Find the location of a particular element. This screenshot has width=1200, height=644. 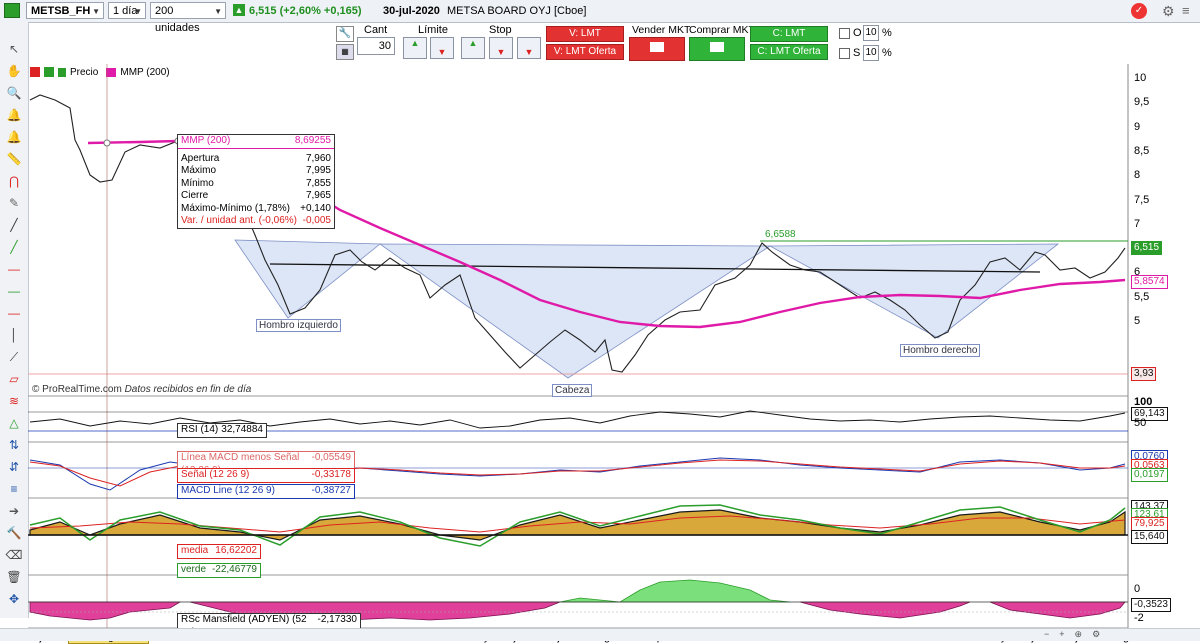

tooltip-mmp-label: MMP (200) is located at coordinates (206, 140).